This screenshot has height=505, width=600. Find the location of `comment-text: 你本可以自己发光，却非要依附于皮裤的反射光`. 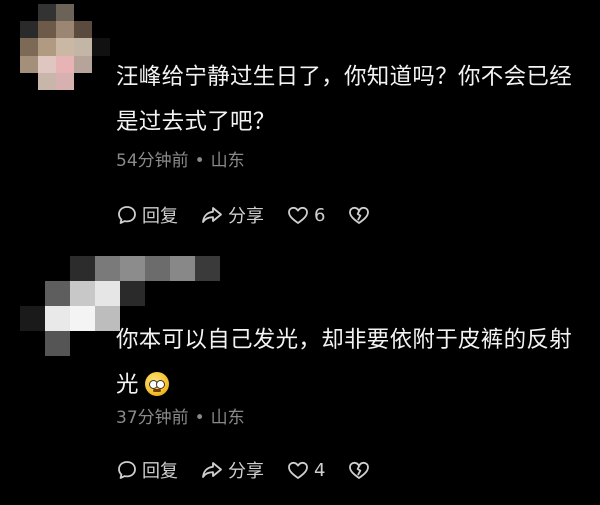

comment-text: 你本可以自己发光，却非要依附于皮裤的反射光 is located at coordinates (348, 363).